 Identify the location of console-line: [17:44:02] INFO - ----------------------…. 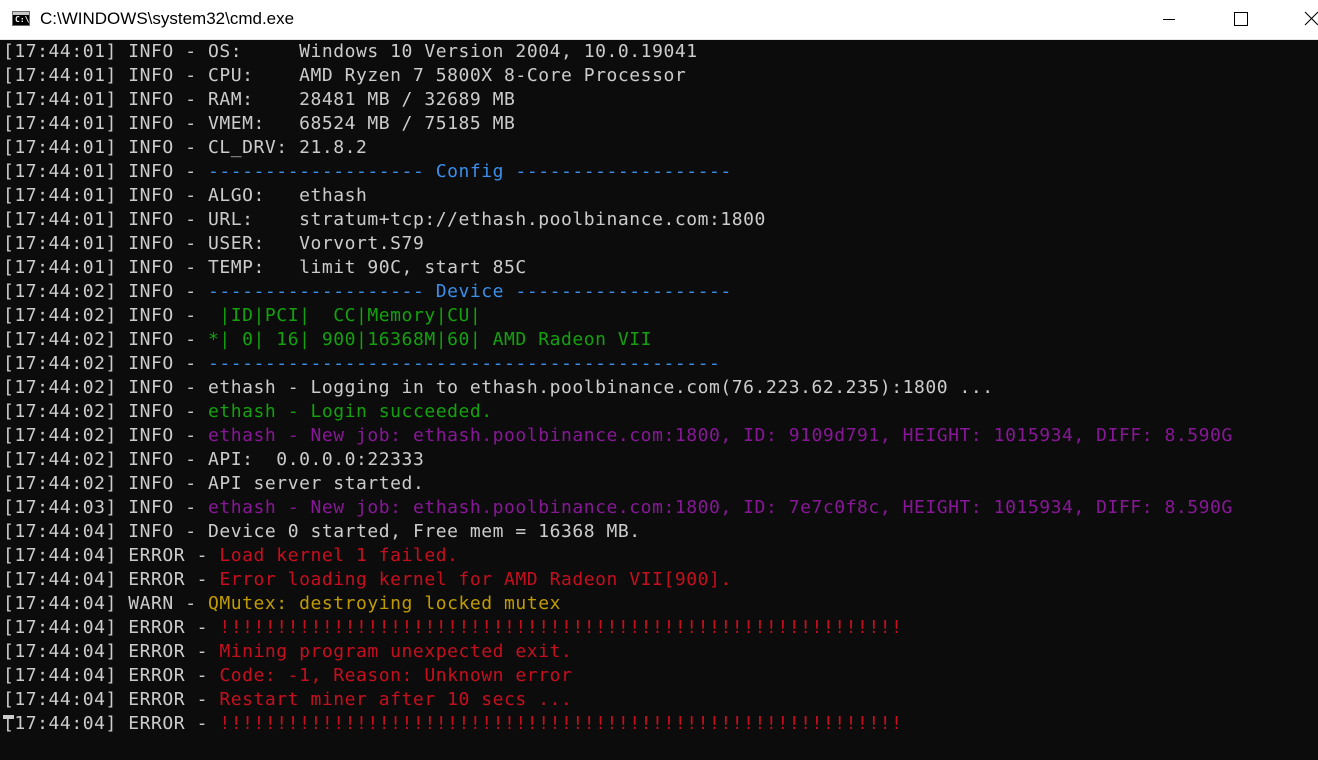
(361, 364).